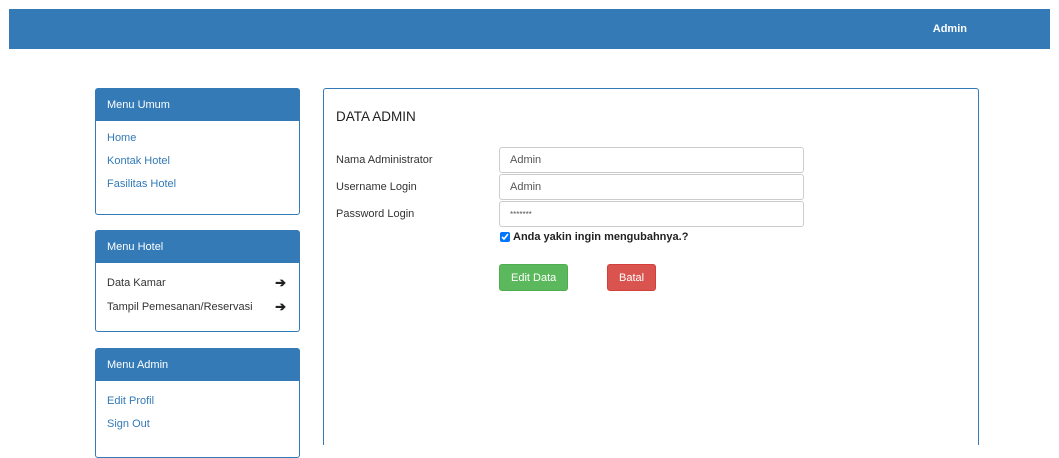  I want to click on confirm-checkbox-row: Anda yakin ingin mengubahnya.?, so click(594, 237).